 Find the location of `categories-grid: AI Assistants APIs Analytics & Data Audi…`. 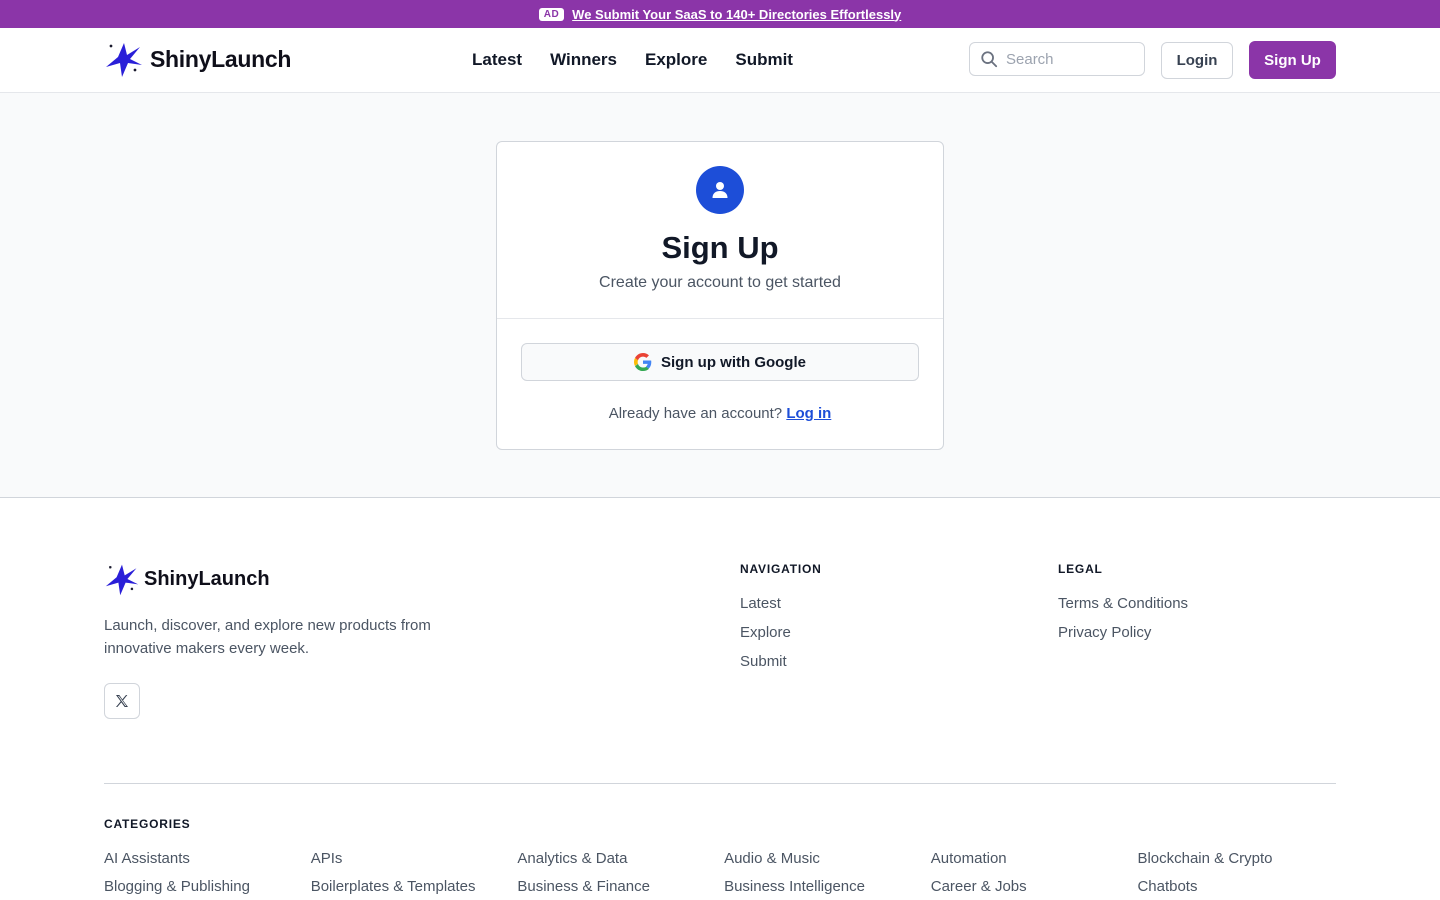

categories-grid: AI Assistants APIs Analytics & Data Audi… is located at coordinates (724, 873).